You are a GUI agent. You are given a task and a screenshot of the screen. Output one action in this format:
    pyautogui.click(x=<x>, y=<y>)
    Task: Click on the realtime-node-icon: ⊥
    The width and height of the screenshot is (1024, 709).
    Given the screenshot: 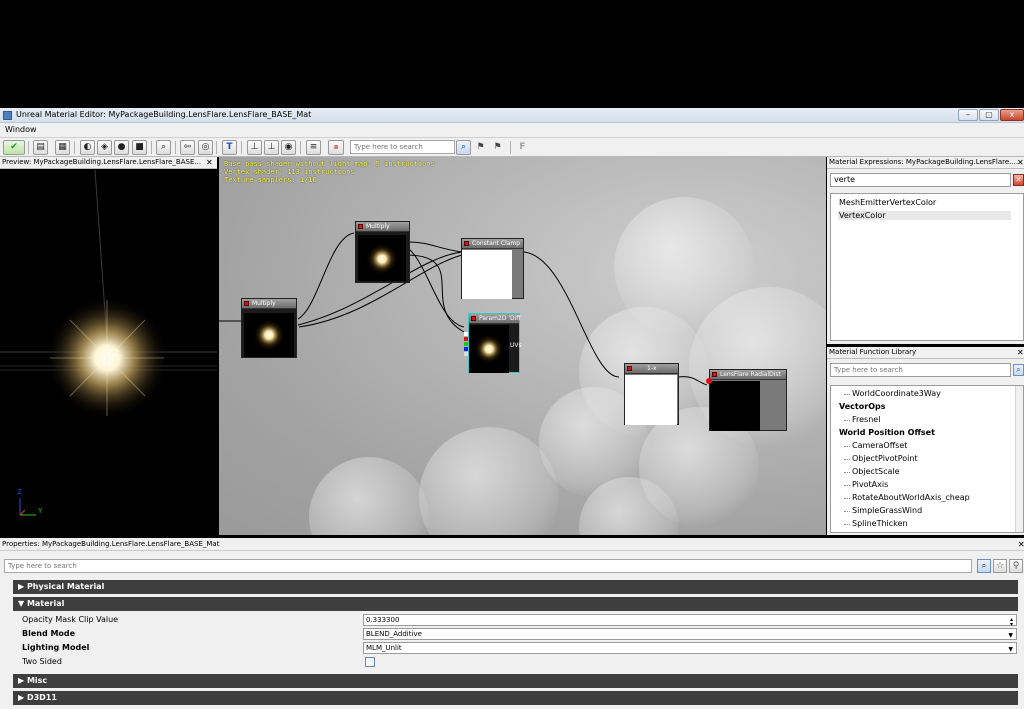 What is the action you would take?
    pyautogui.click(x=271, y=147)
    